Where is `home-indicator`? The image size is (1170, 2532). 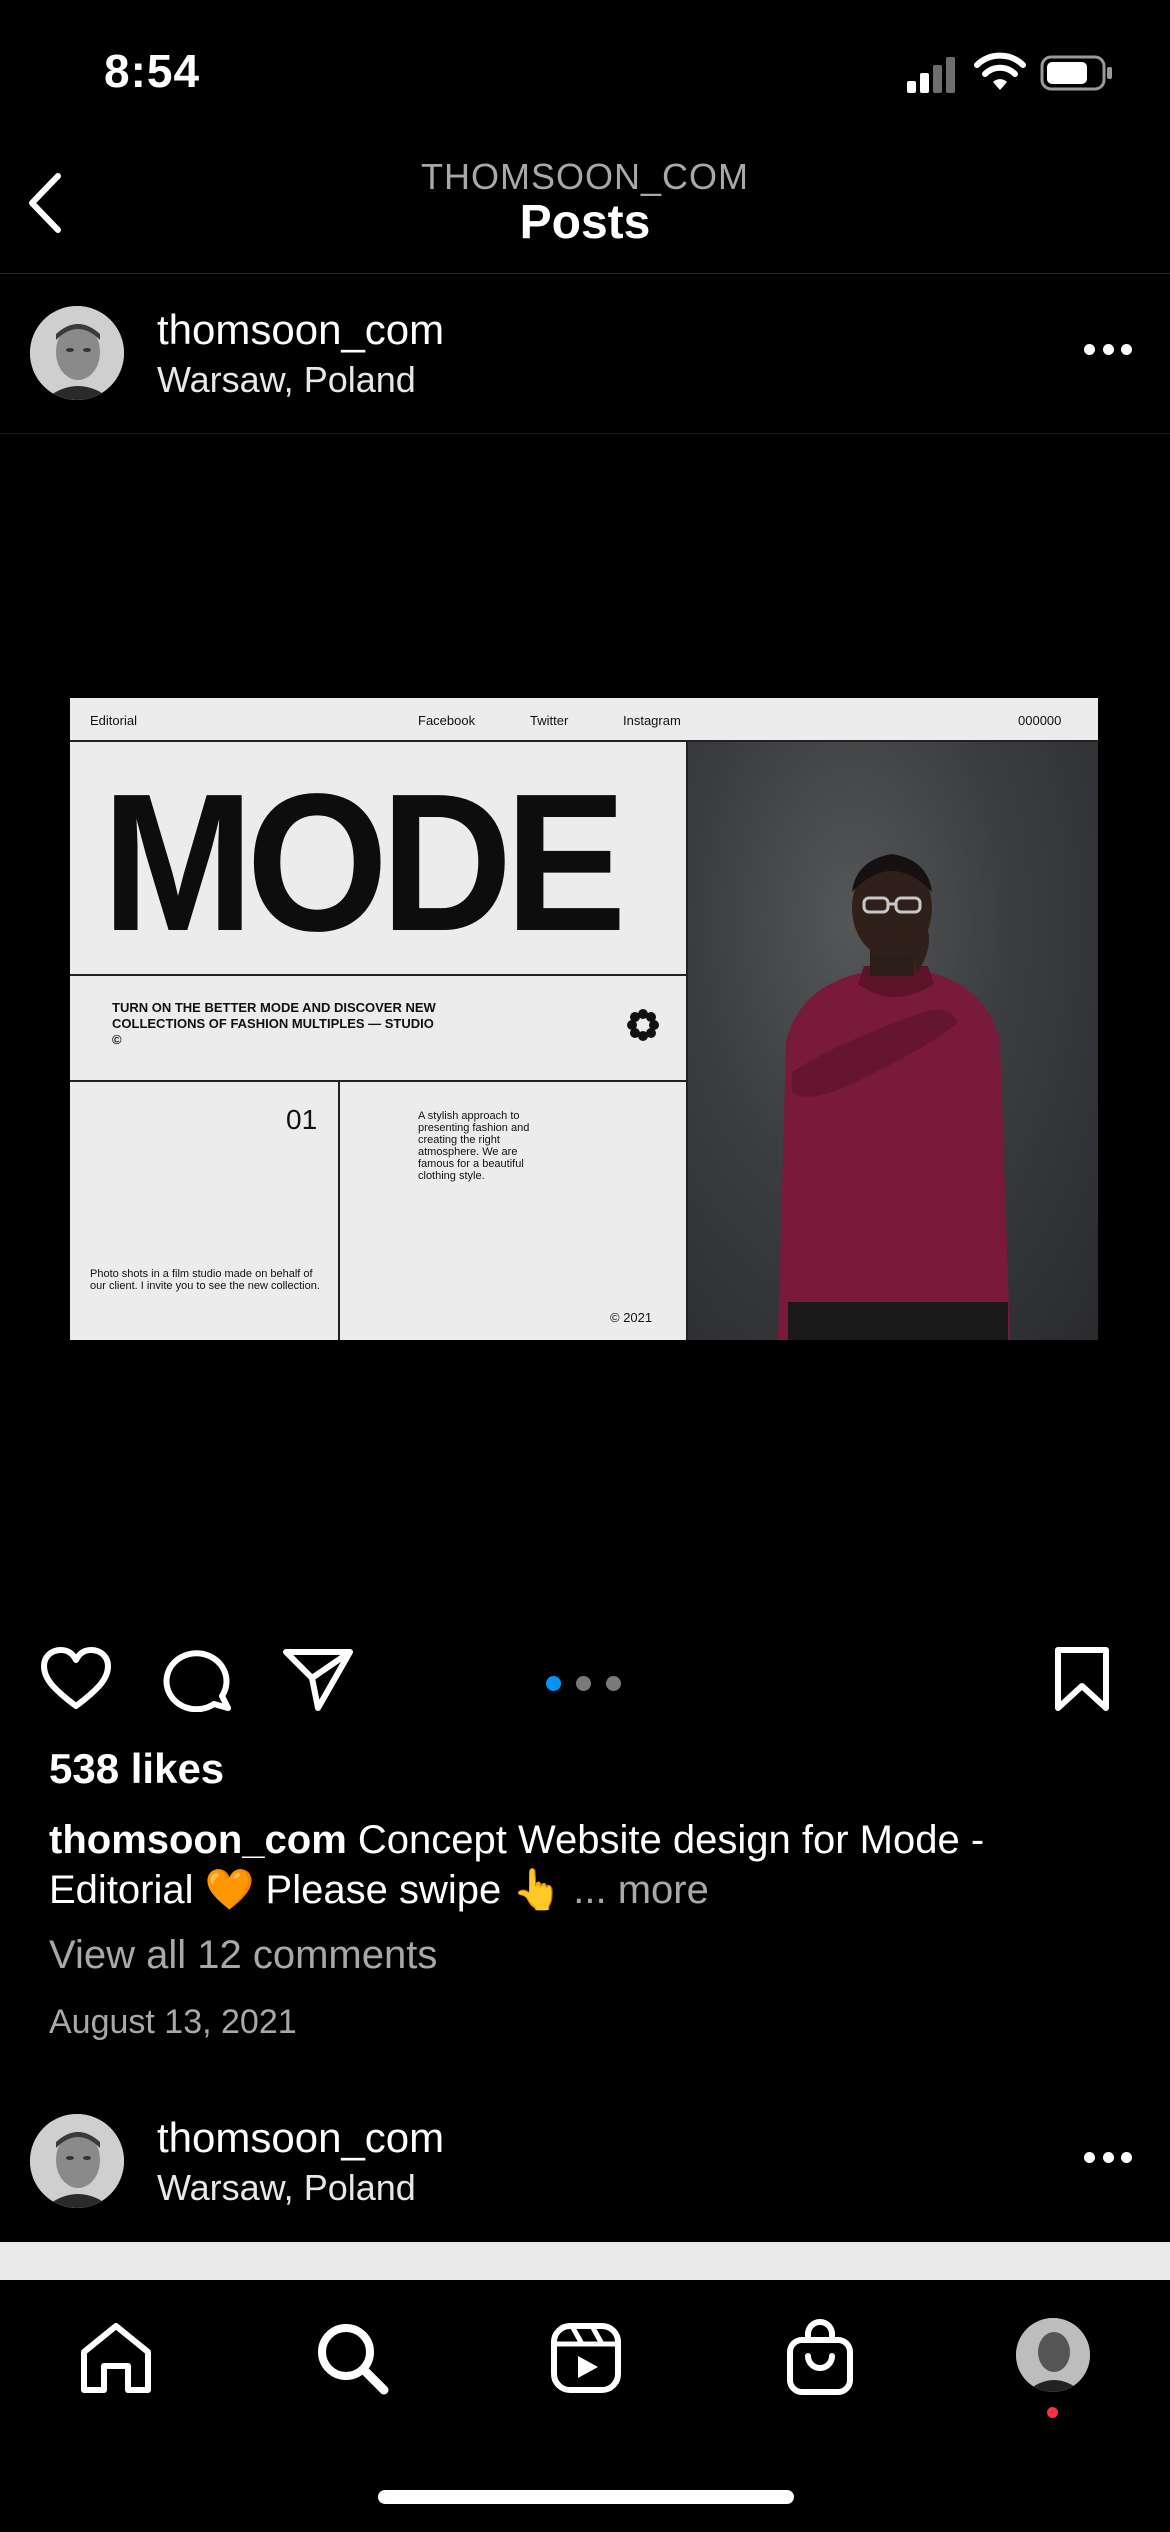 home-indicator is located at coordinates (586, 2497).